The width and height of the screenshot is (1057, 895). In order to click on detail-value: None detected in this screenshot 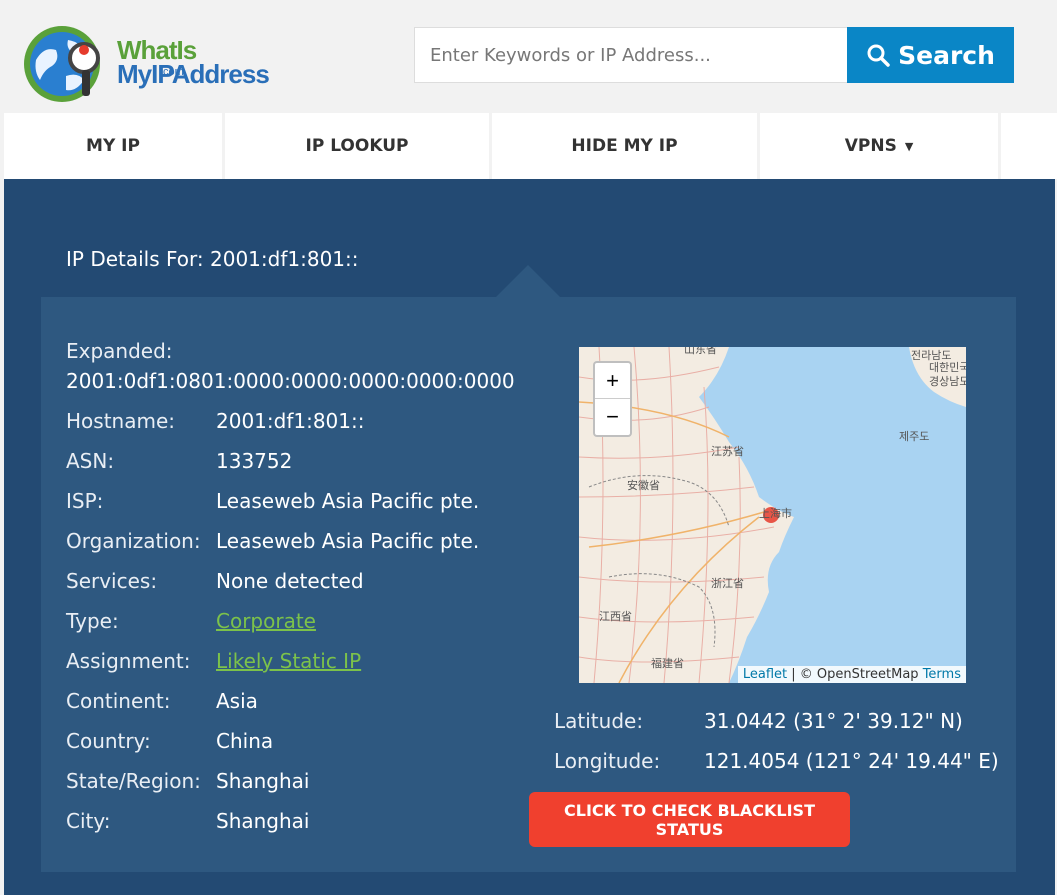, I will do `click(290, 581)`.